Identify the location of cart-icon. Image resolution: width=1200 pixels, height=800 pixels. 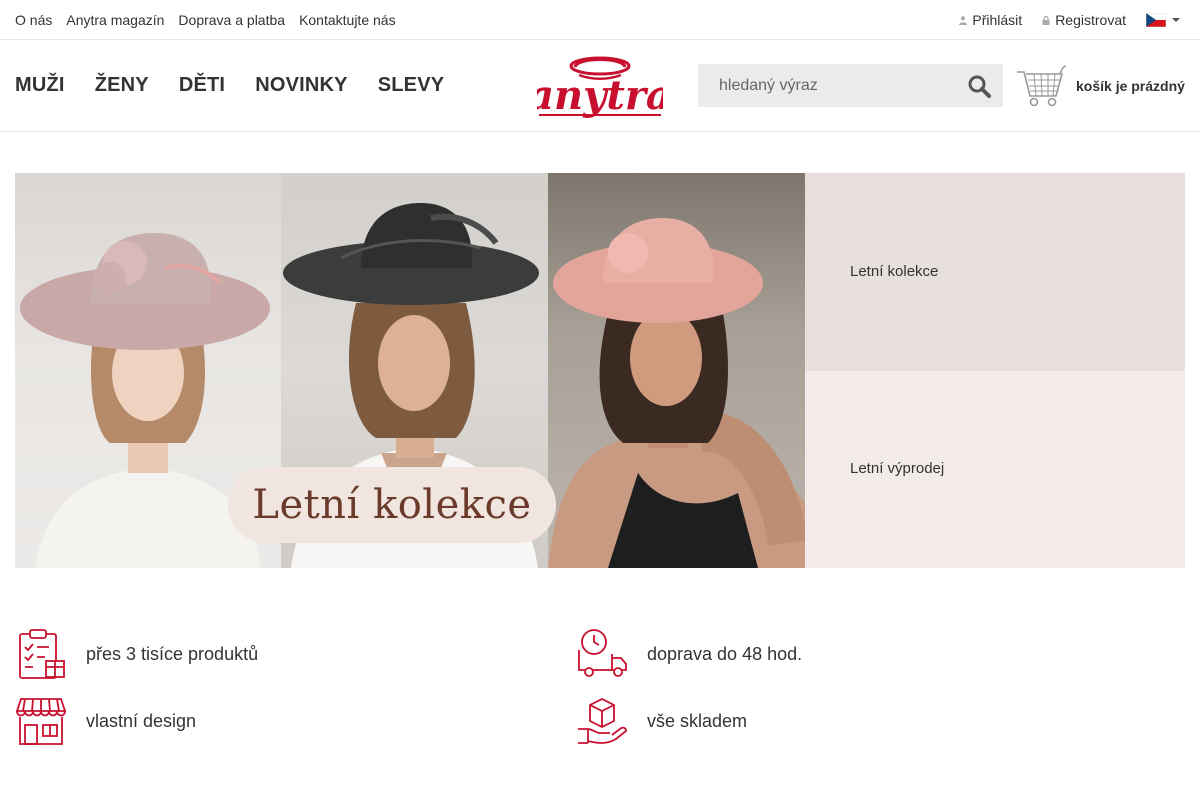
(1041, 86).